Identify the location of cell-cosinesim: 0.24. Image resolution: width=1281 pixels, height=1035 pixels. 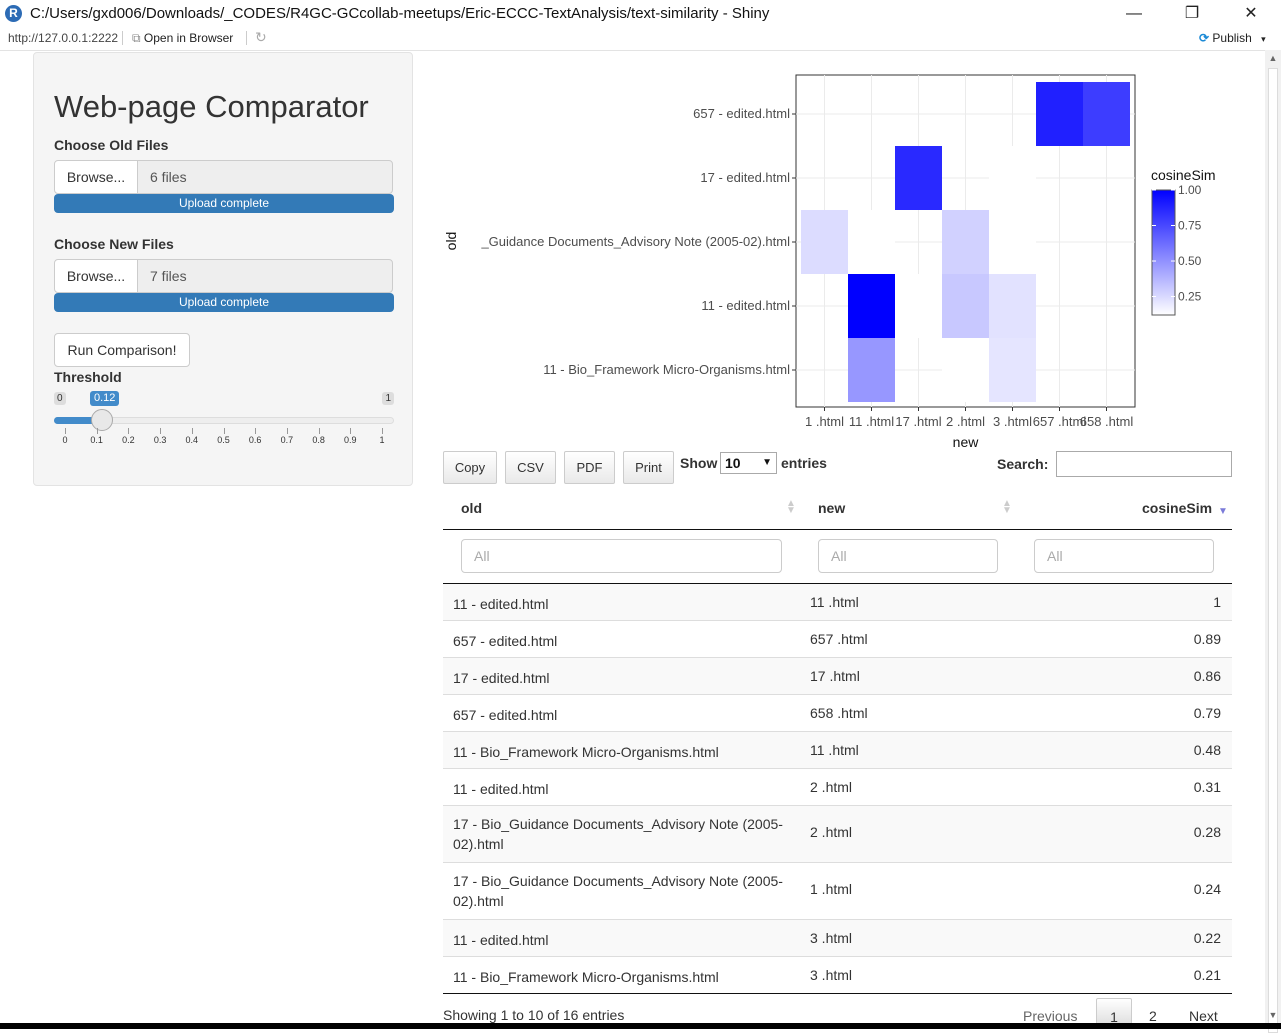
(1207, 889).